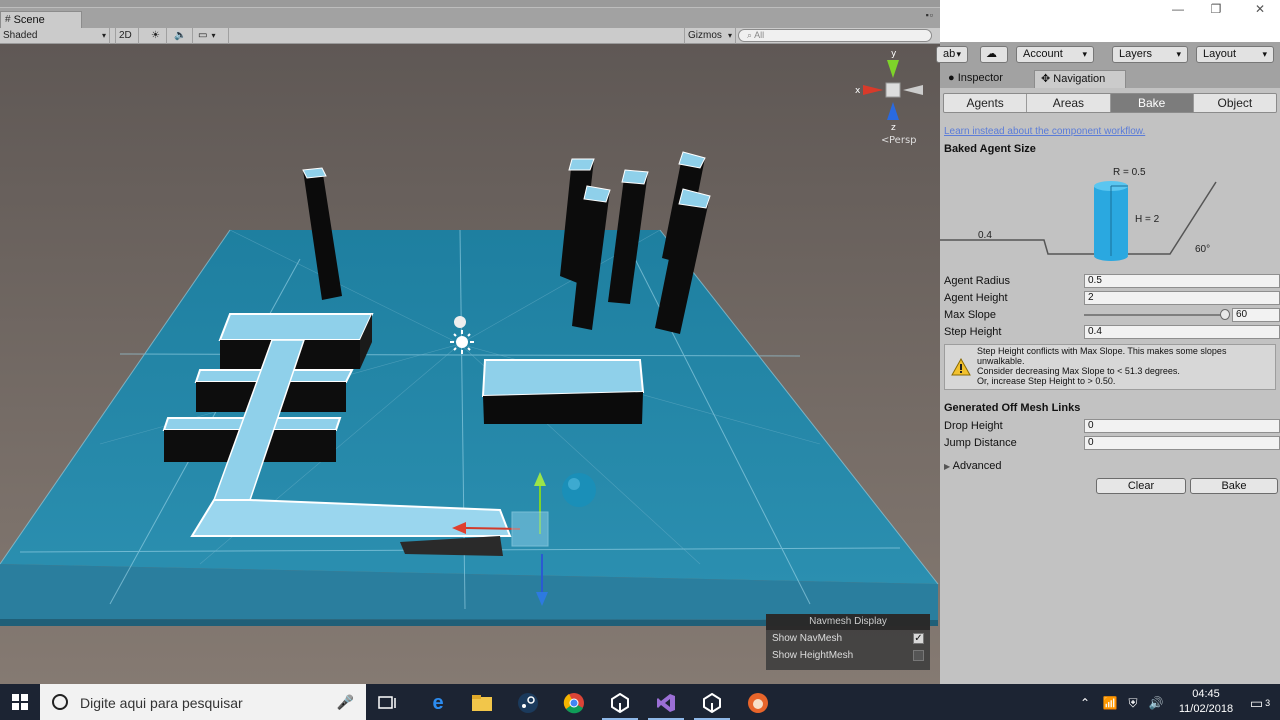 Image resolution: width=1280 pixels, height=720 pixels. I want to click on microphone-icon: 🎤, so click(345, 702).